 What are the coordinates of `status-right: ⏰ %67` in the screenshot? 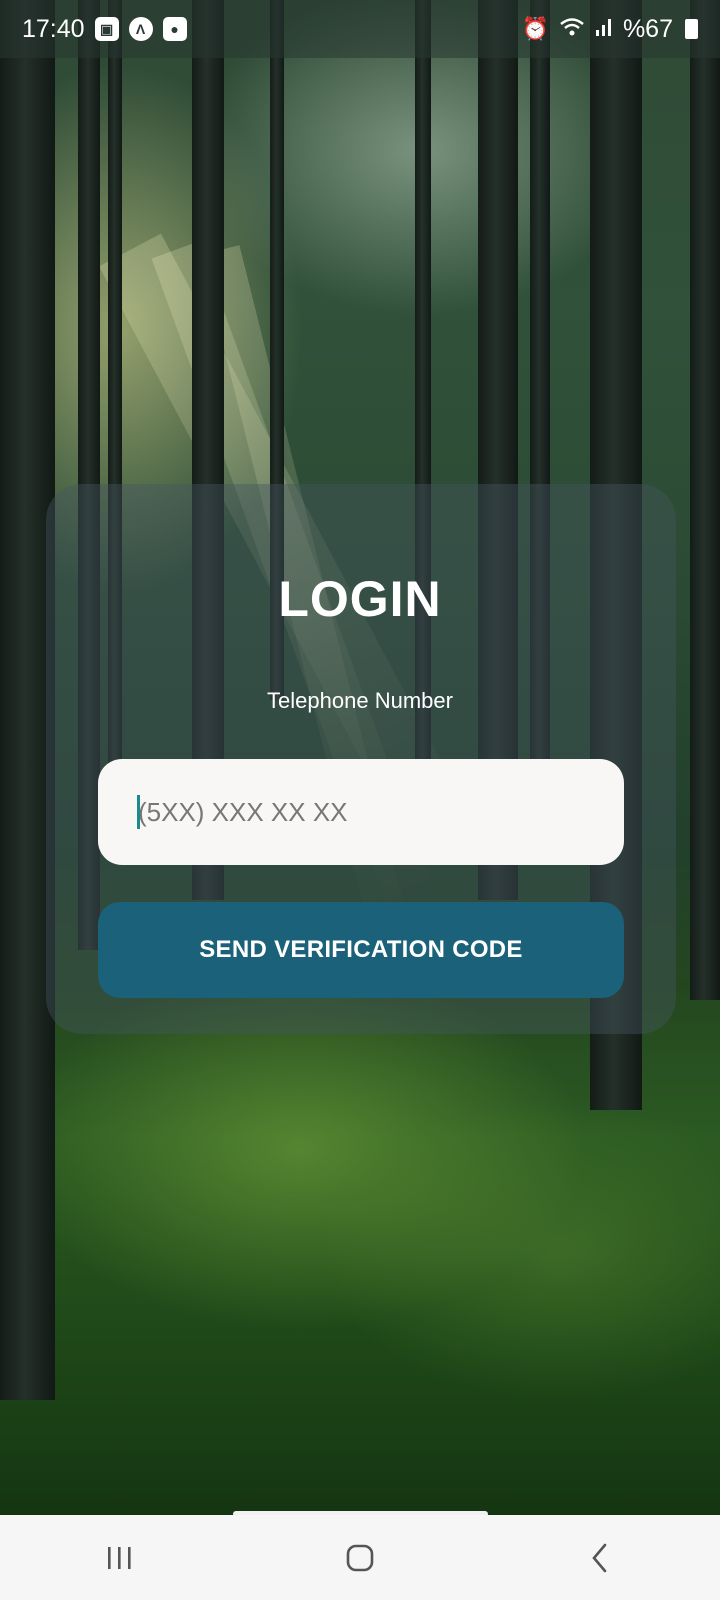 It's located at (610, 29).